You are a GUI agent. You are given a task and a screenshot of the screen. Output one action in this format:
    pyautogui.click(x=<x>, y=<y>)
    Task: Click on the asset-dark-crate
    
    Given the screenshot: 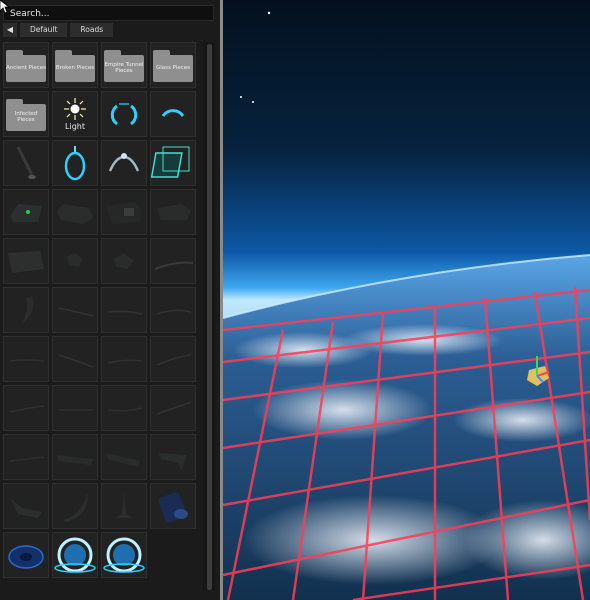 What is the action you would take?
    pyautogui.click(x=26, y=261)
    